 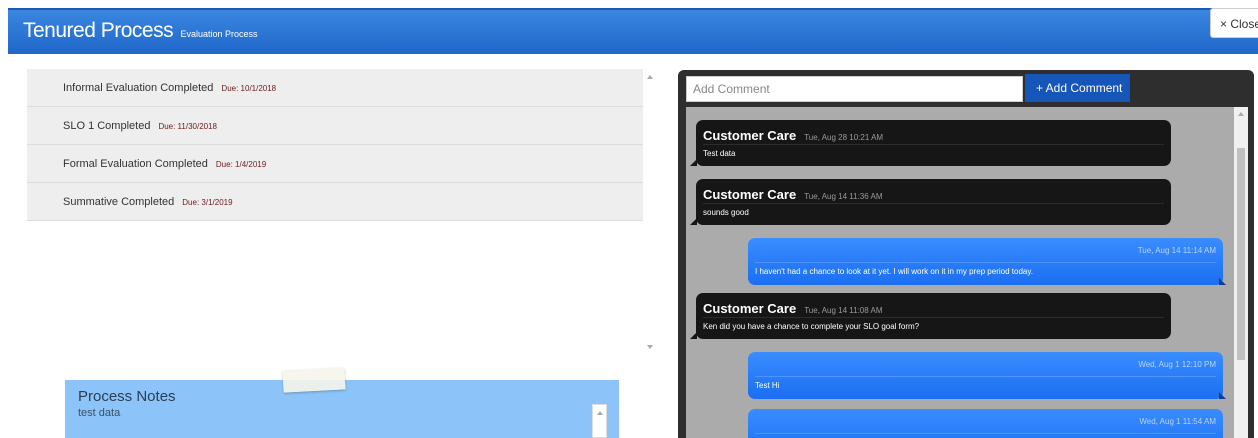 What do you see at coordinates (335, 164) in the screenshot?
I see `task-row: Formal Evaluation Completed Due: 1/4/2019` at bounding box center [335, 164].